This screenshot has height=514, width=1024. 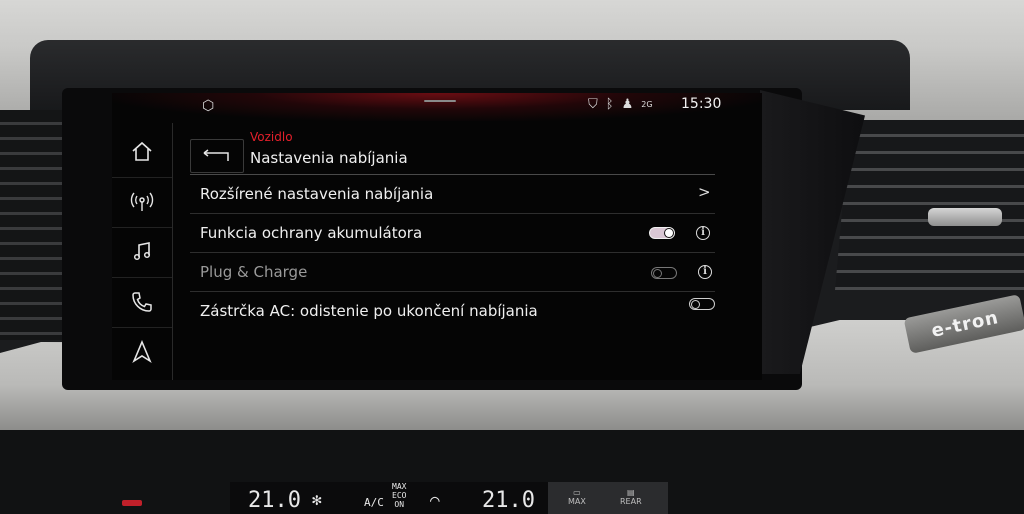 I want to click on fan-icon: ✻, so click(x=317, y=499).